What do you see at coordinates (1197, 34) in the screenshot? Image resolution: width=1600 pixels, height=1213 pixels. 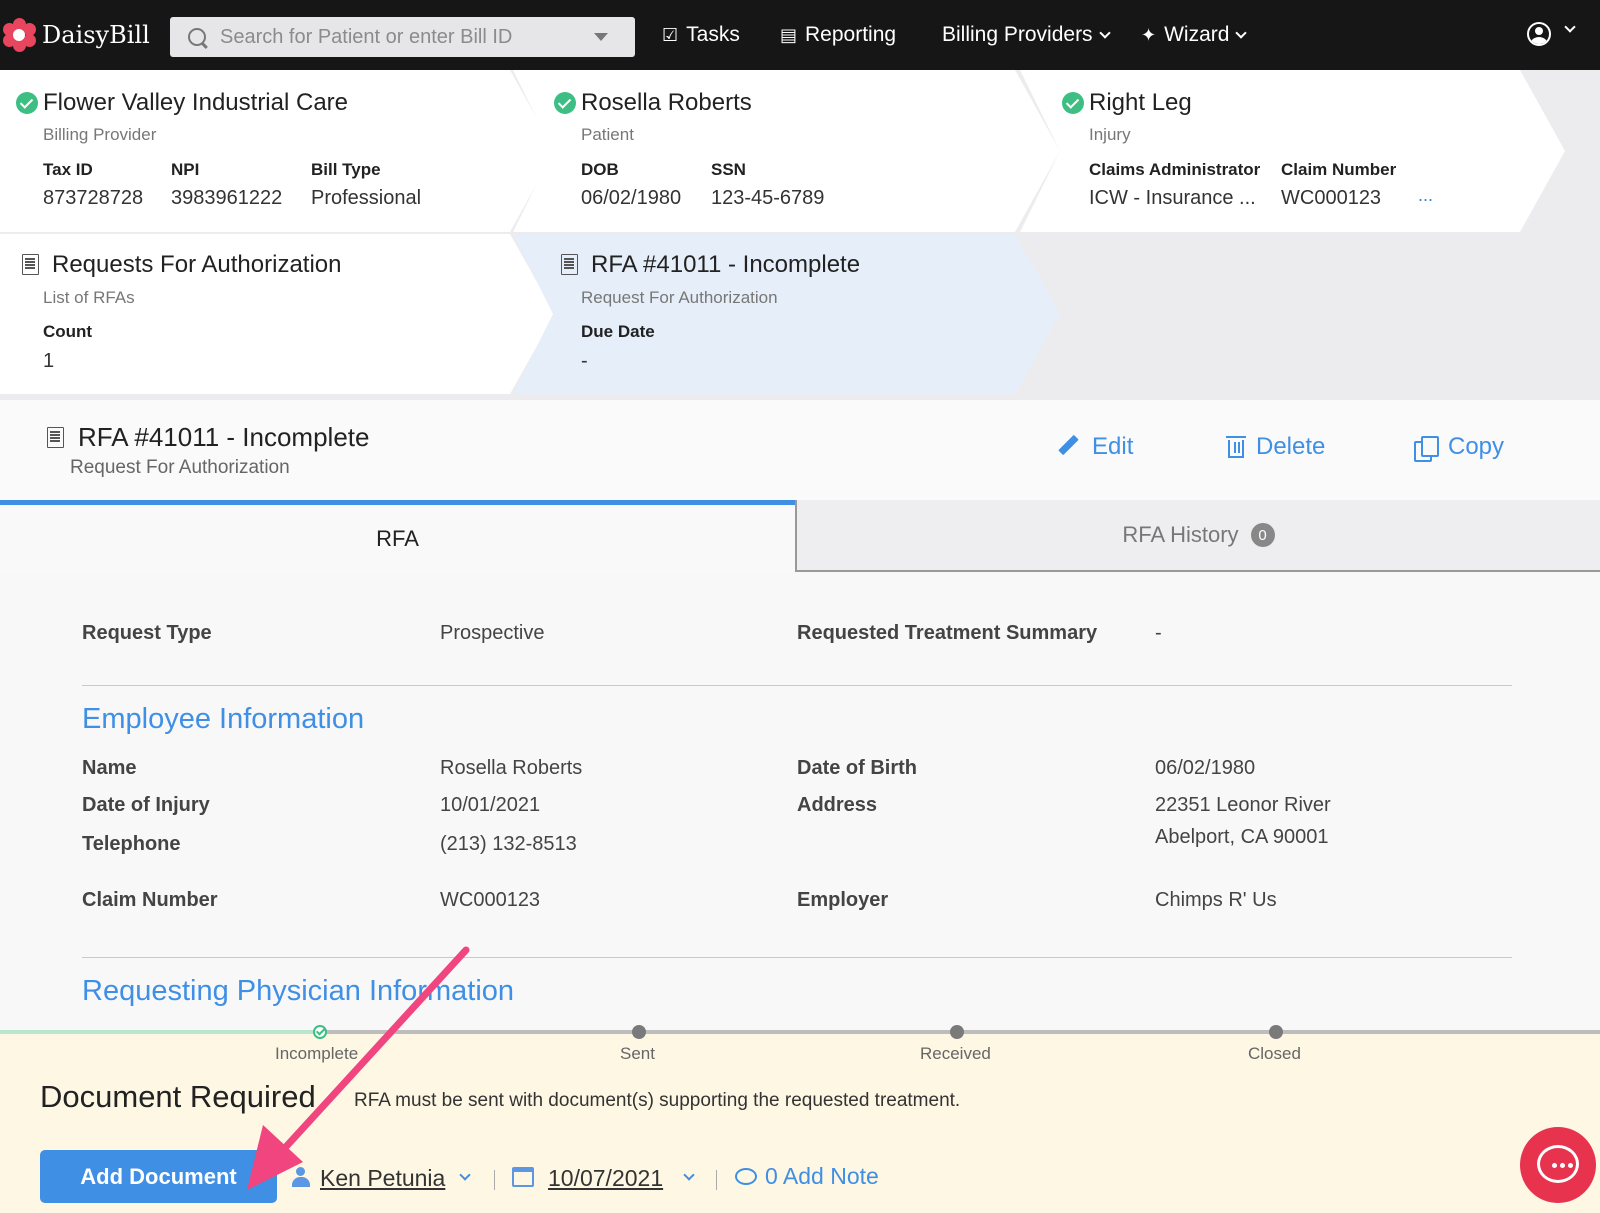 I see `nav-wizard-label: Wizard` at bounding box center [1197, 34].